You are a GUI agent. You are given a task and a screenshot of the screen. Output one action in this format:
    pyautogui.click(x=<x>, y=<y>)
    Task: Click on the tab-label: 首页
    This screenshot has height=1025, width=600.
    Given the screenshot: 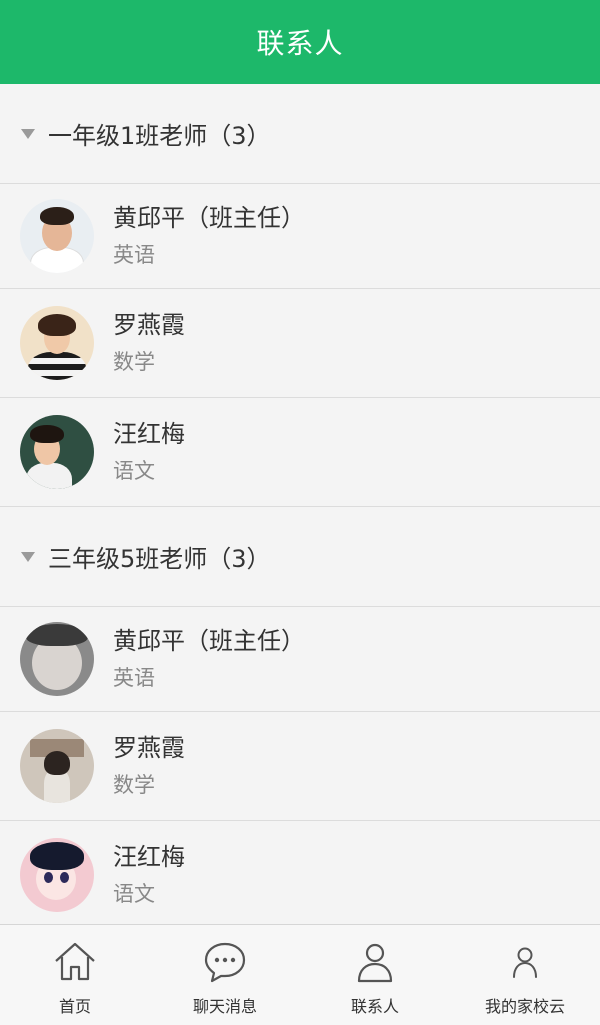 What is the action you would take?
    pyautogui.click(x=74, y=1006)
    